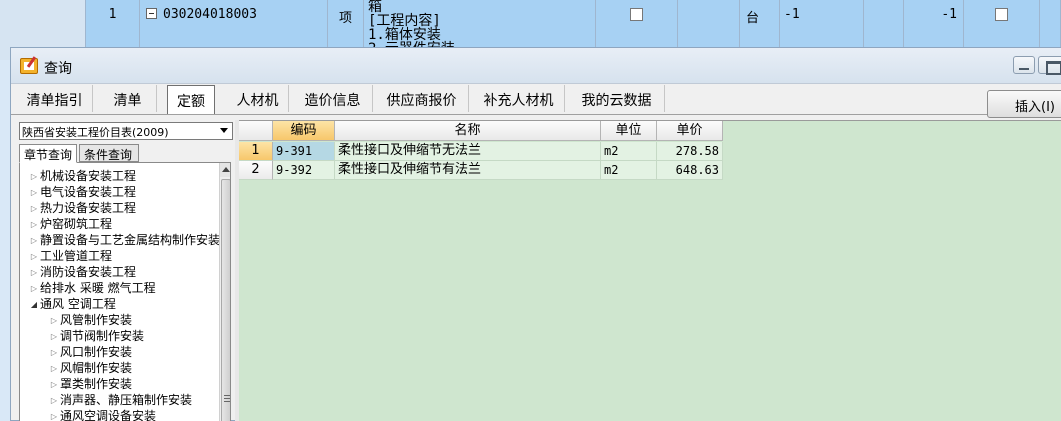 The height and width of the screenshot is (421, 1061). I want to click on catalog-select: 陕西省安装工程价目表(2009), so click(126, 131).